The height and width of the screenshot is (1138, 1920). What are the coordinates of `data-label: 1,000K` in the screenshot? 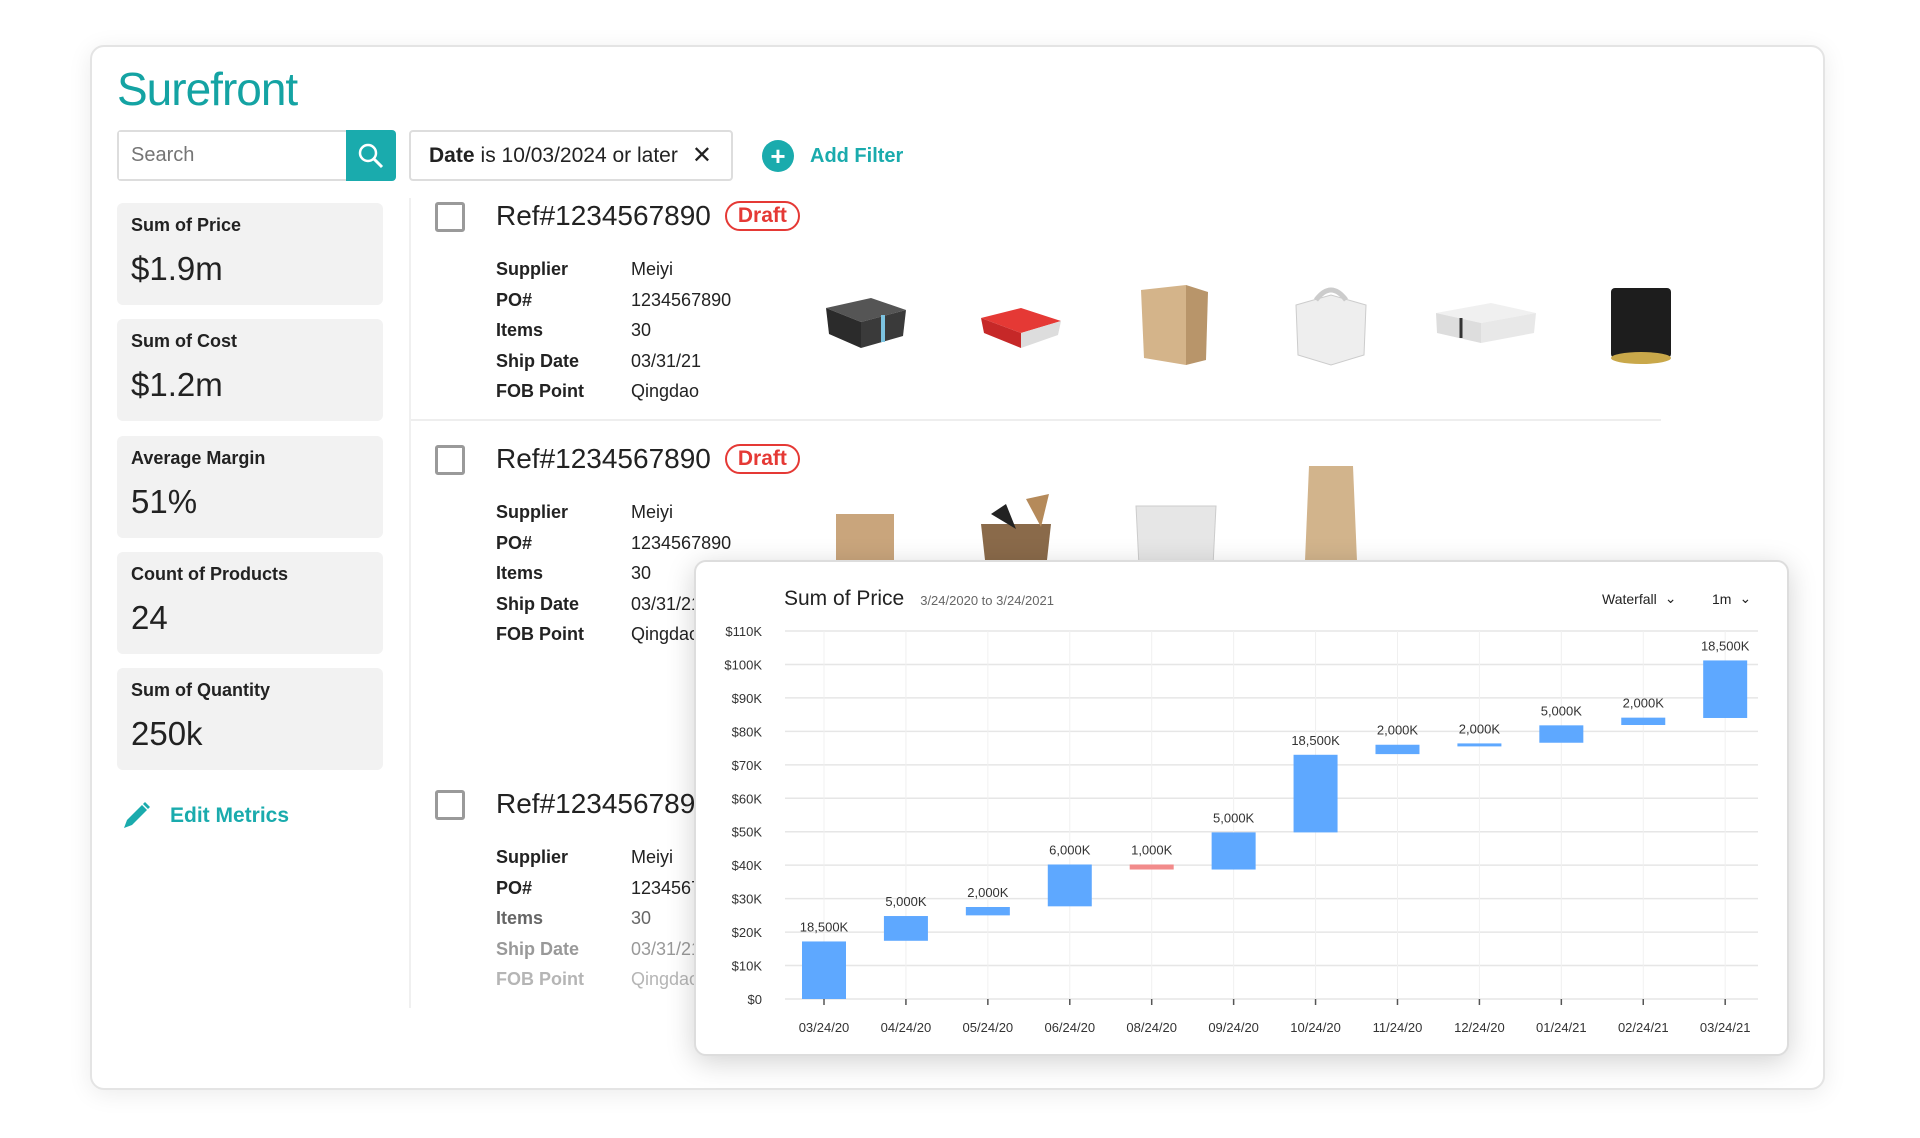 It's located at (1152, 850).